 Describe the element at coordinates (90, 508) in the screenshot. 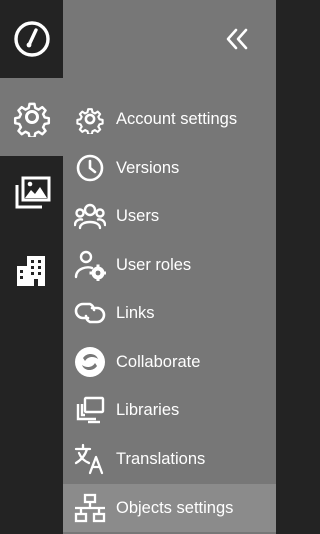

I see `sitemap-icon` at that location.